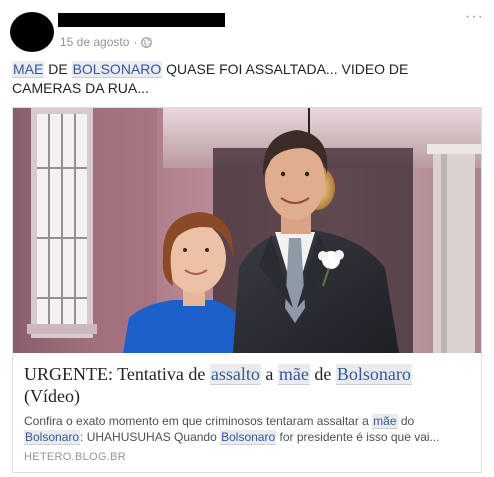 This screenshot has width=494, height=477. I want to click on hashtag-bolsonaro: BOLSONARO, so click(117, 69).